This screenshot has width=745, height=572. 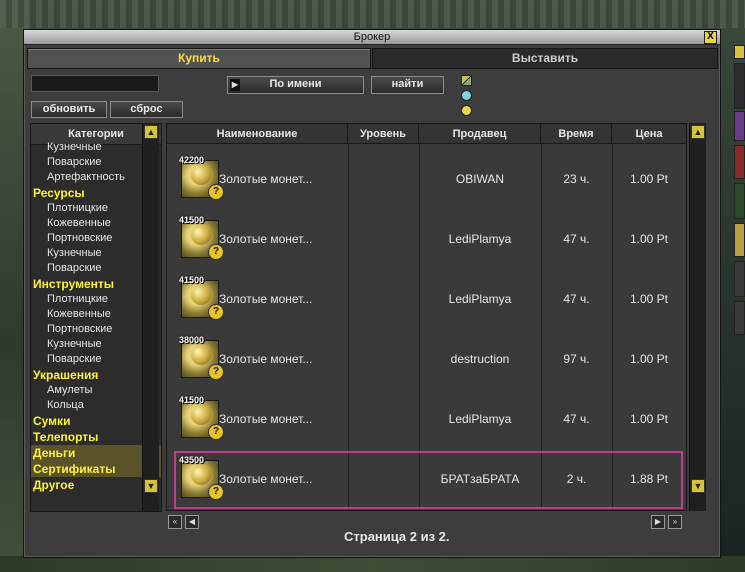 What do you see at coordinates (69, 109) in the screenshot?
I see `refresh-button: обновить` at bounding box center [69, 109].